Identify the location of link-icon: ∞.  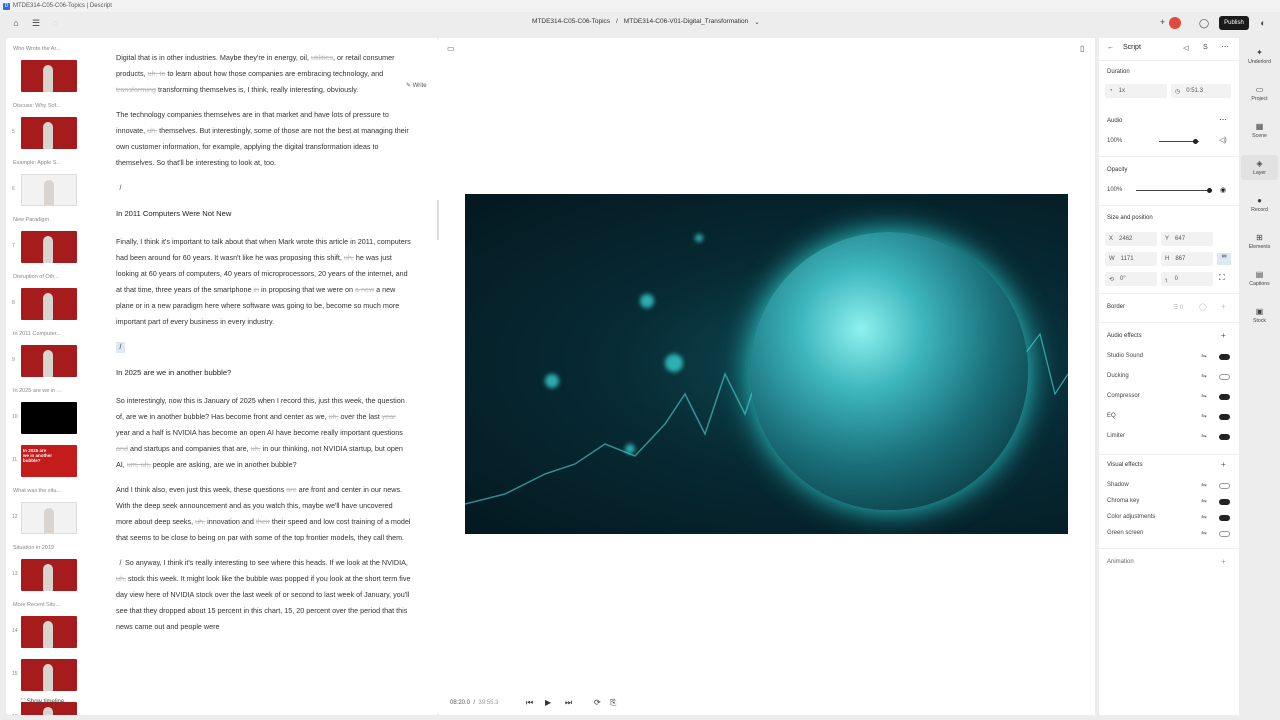
(1224, 259).